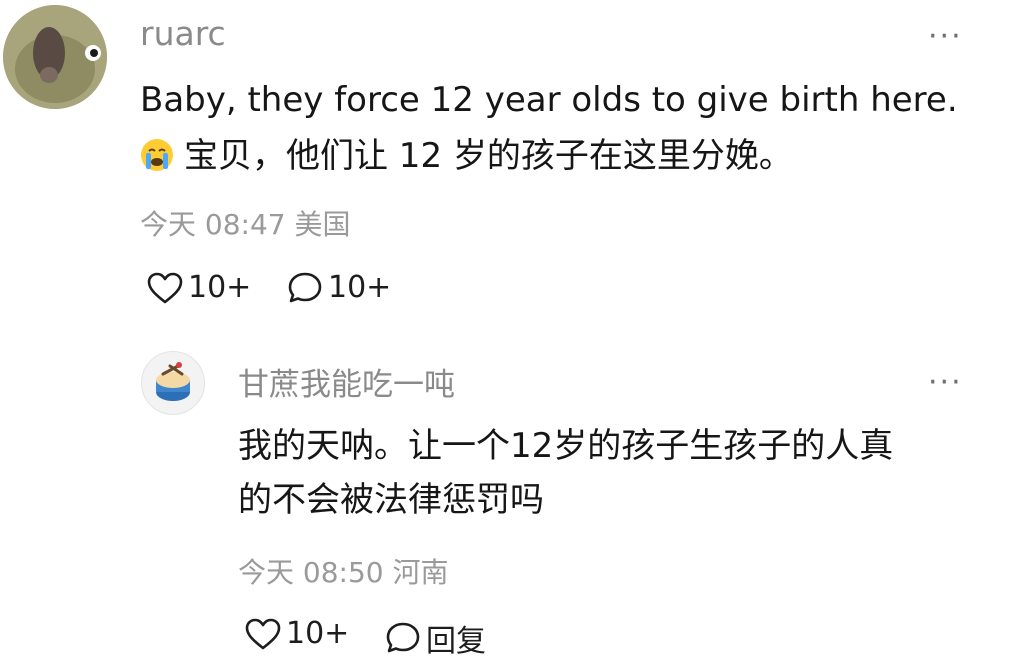 This screenshot has height=660, width=1014. Describe the element at coordinates (322, 224) in the screenshot. I see `location: 美国` at that location.